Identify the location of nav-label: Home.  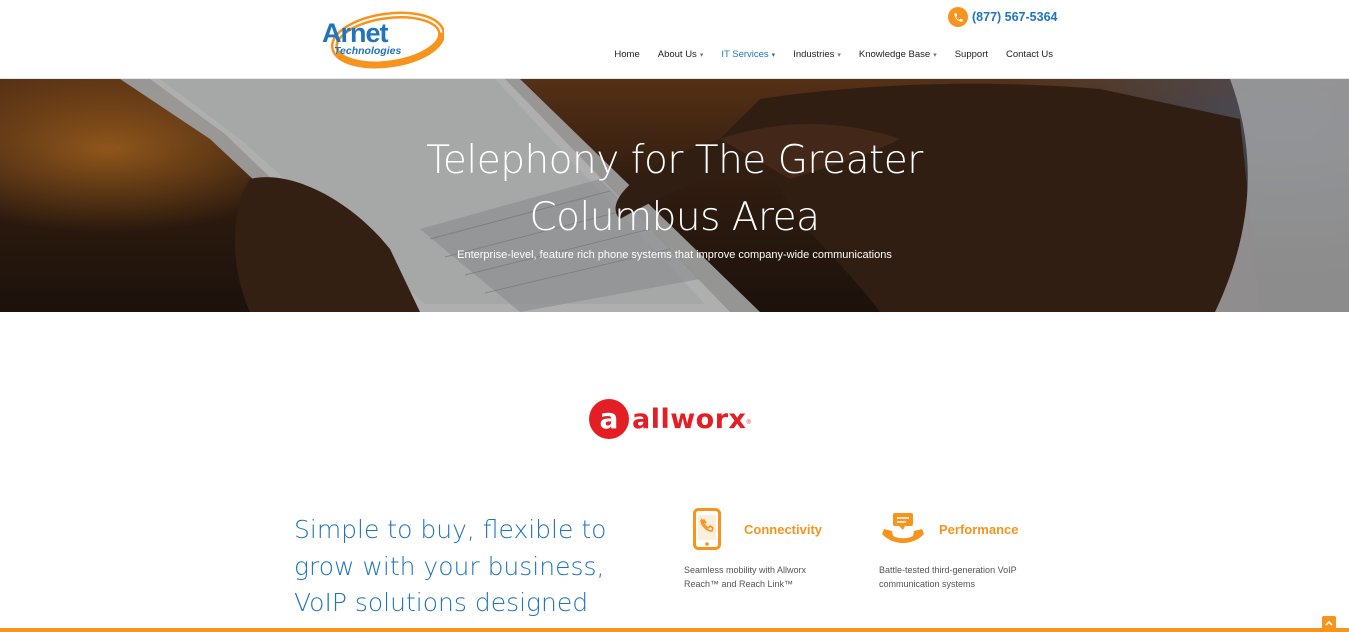
(627, 54).